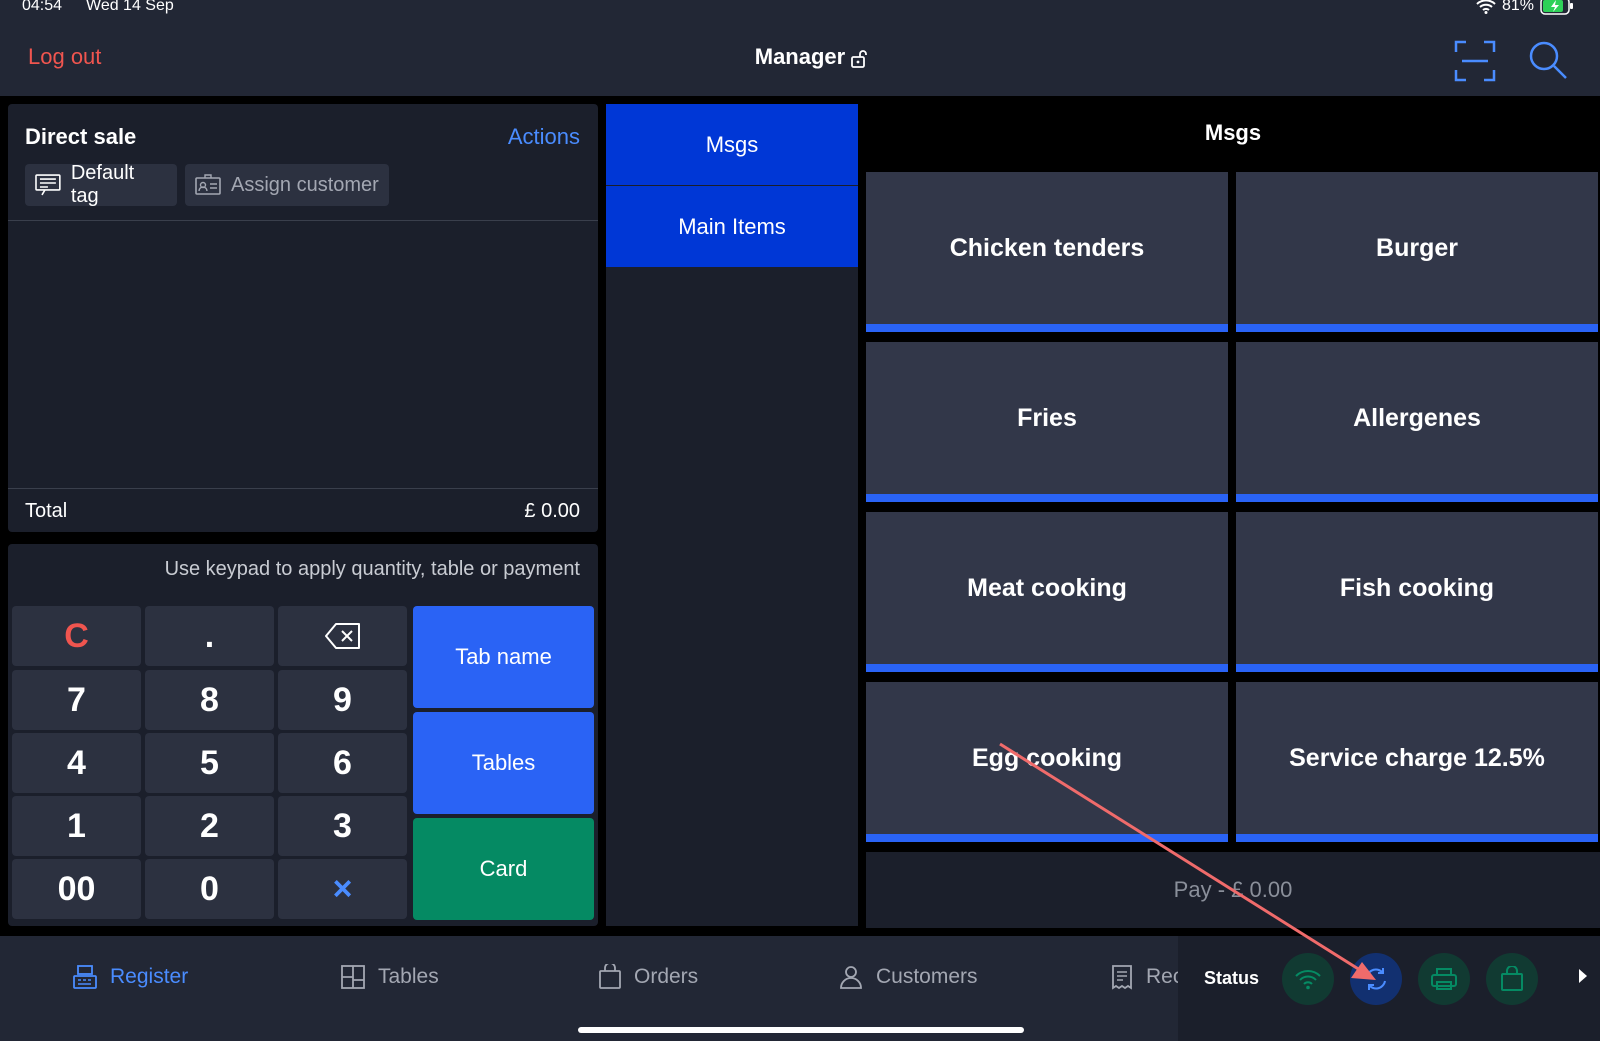 The height and width of the screenshot is (1041, 1600). I want to click on clock-time: 04:54, so click(42, 7).